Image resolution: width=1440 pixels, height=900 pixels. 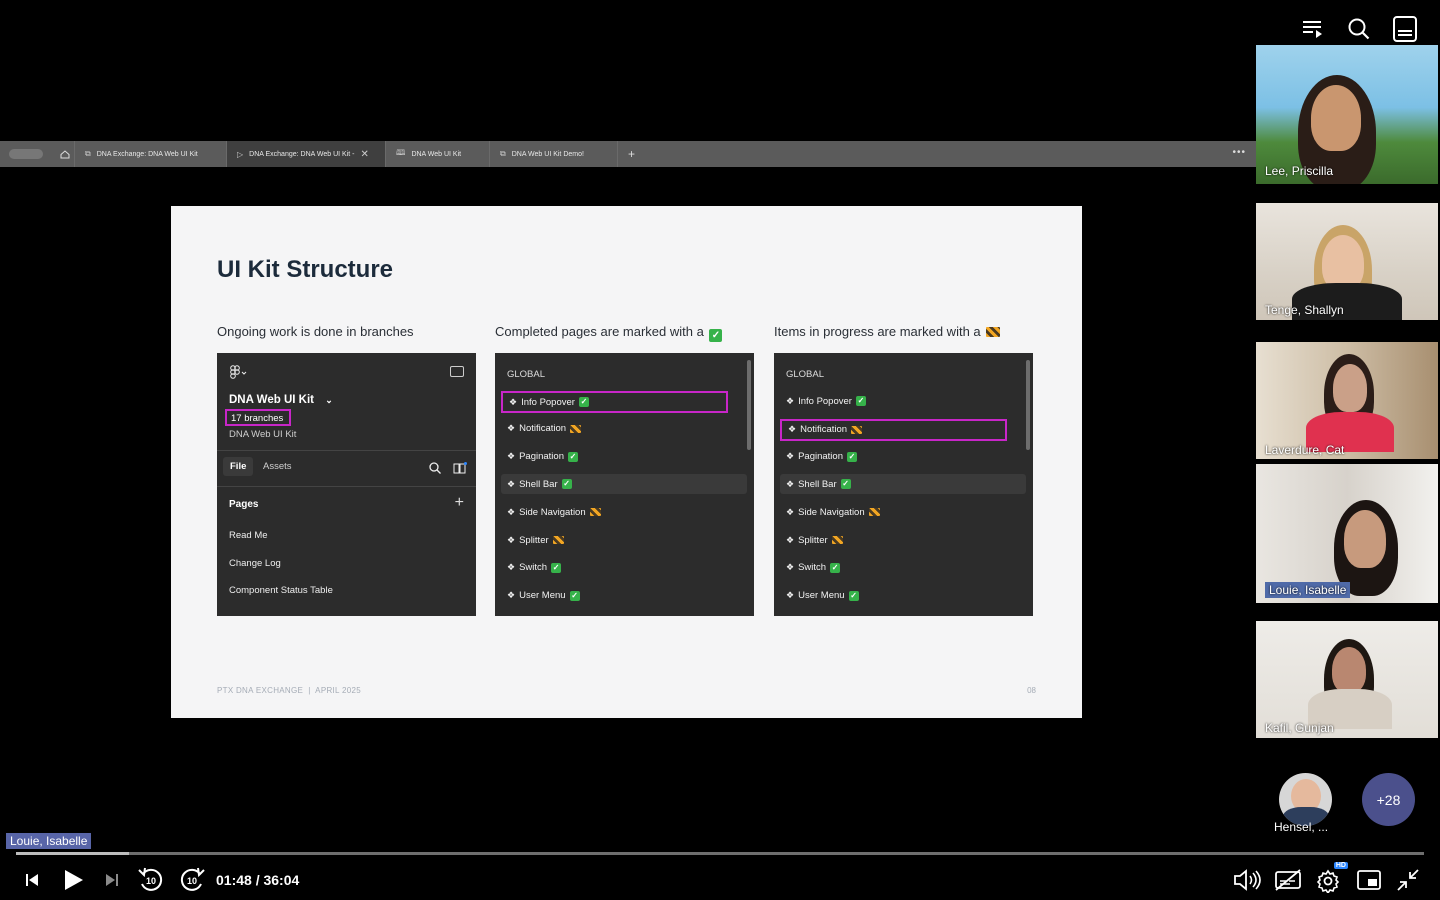 What do you see at coordinates (112, 880) in the screenshot?
I see `next-icon` at bounding box center [112, 880].